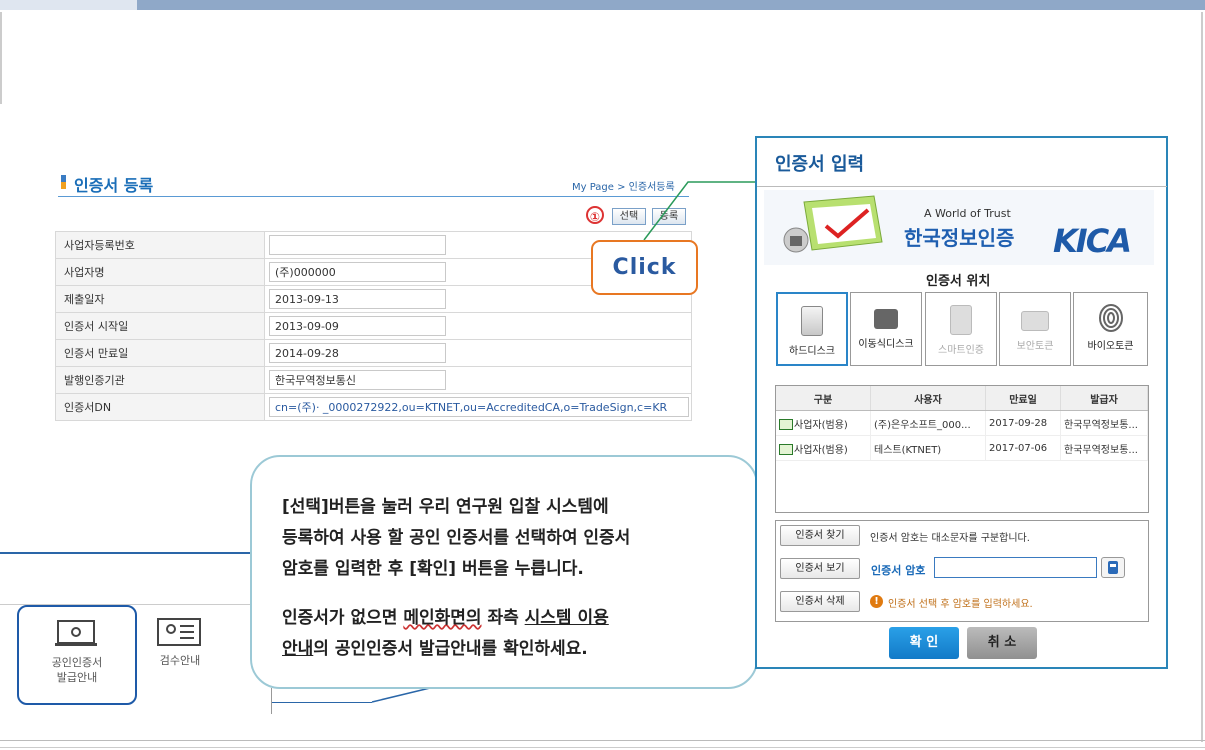 The image size is (1205, 750). I want to click on dialog-title: 인증서 입력, so click(820, 164).